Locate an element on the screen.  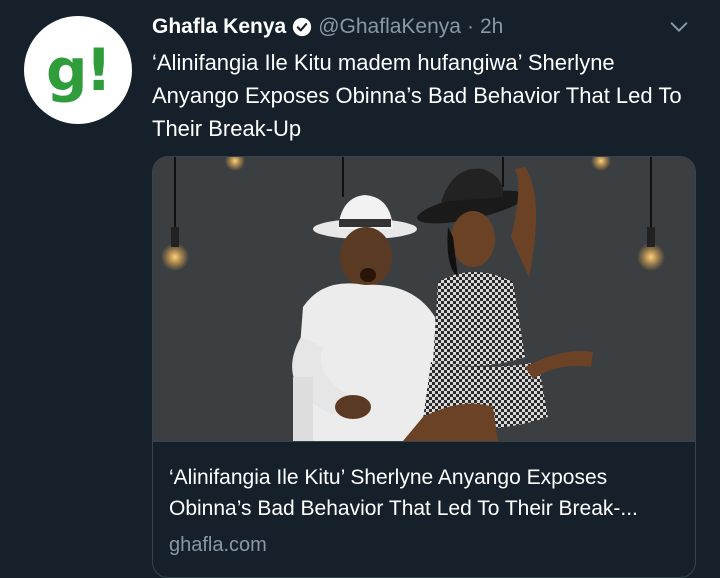
tweet-header: Ghafla Kenya @GhaflaKenya · 2h is located at coordinates (426, 27).